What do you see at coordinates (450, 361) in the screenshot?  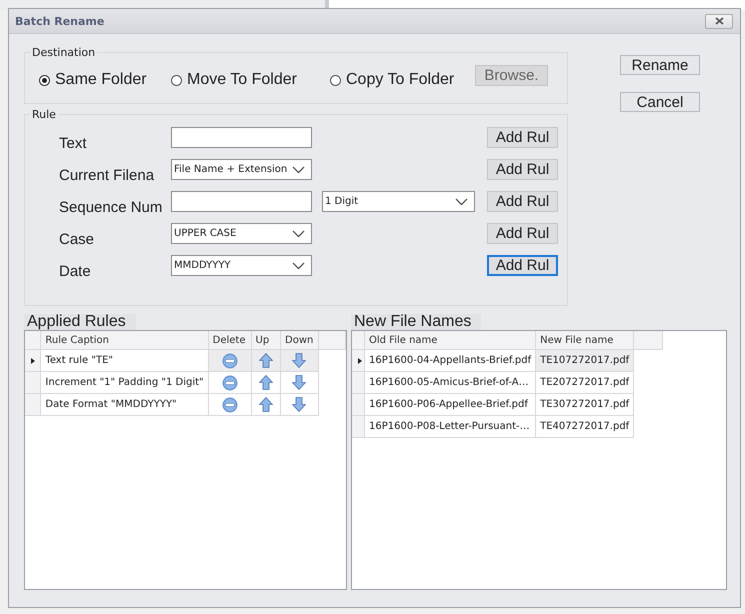 I see `table-cell: 16P1600-04-Appellants-Brief.pdf` at bounding box center [450, 361].